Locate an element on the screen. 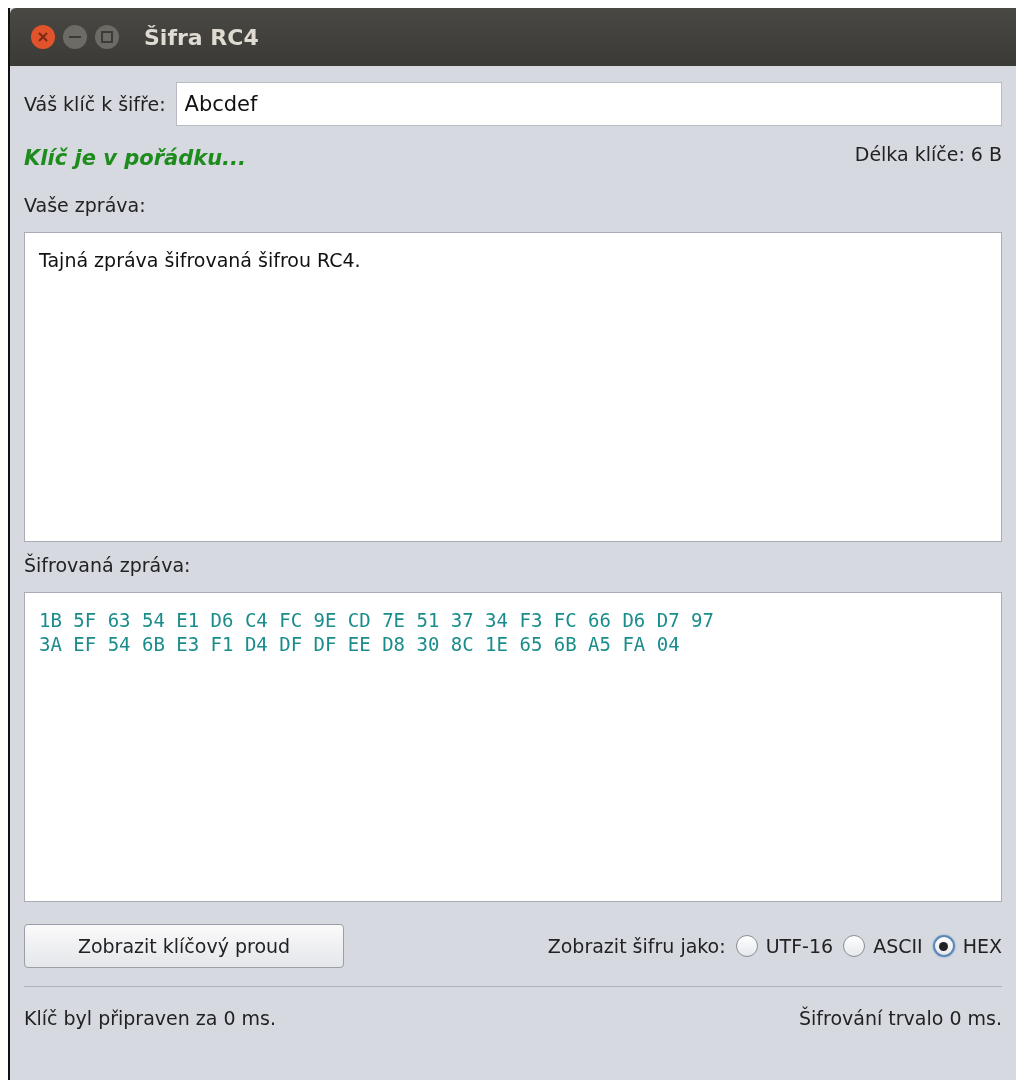  key-label: Váš klíč k šifře: is located at coordinates (95, 104).